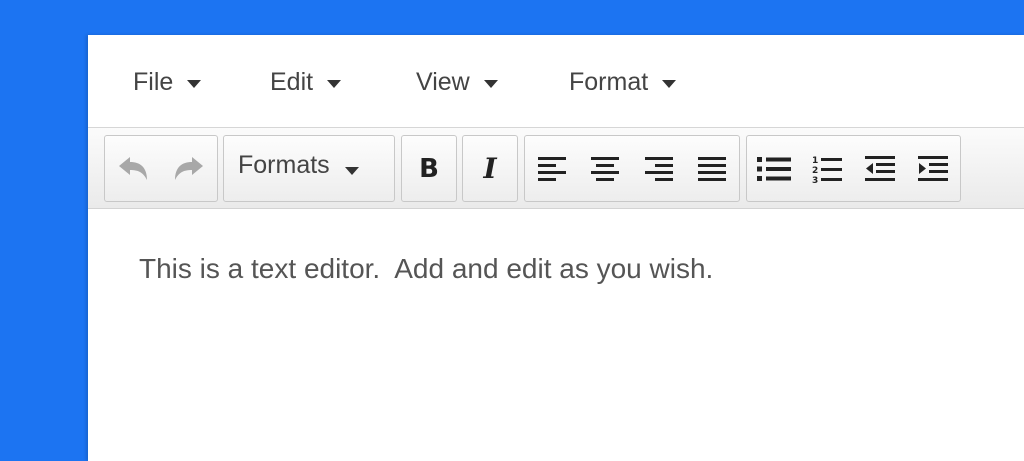 This screenshot has width=1024, height=461. I want to click on formats-group: Formats, so click(309, 168).